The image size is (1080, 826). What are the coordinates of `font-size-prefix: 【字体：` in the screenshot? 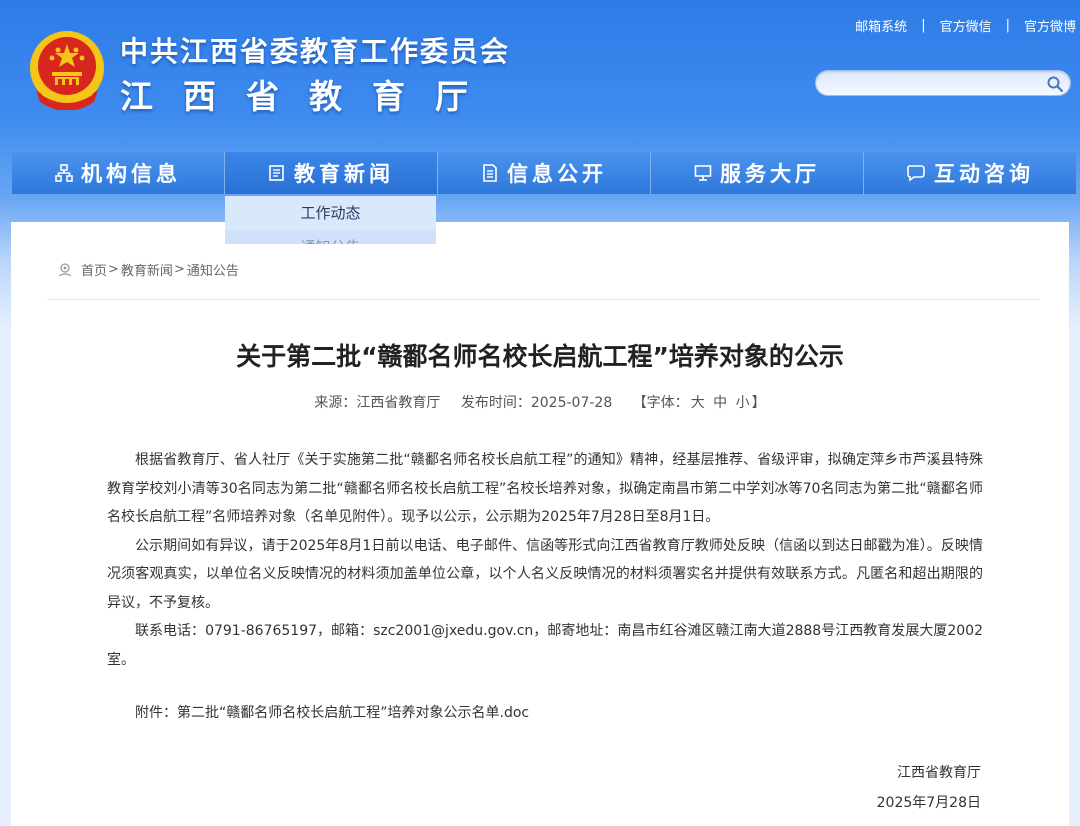 It's located at (660, 403).